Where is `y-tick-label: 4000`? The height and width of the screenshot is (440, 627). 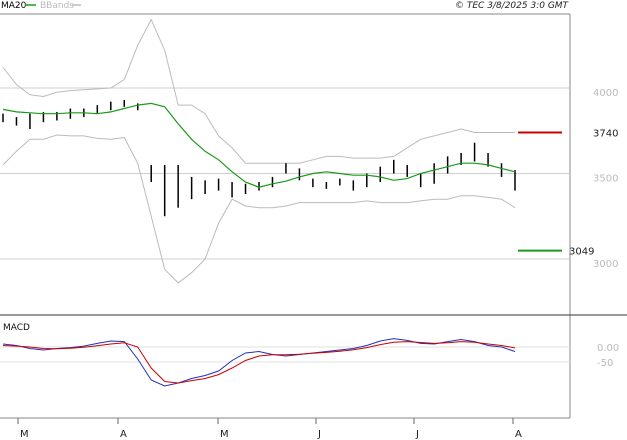 y-tick-label: 4000 is located at coordinates (605, 93).